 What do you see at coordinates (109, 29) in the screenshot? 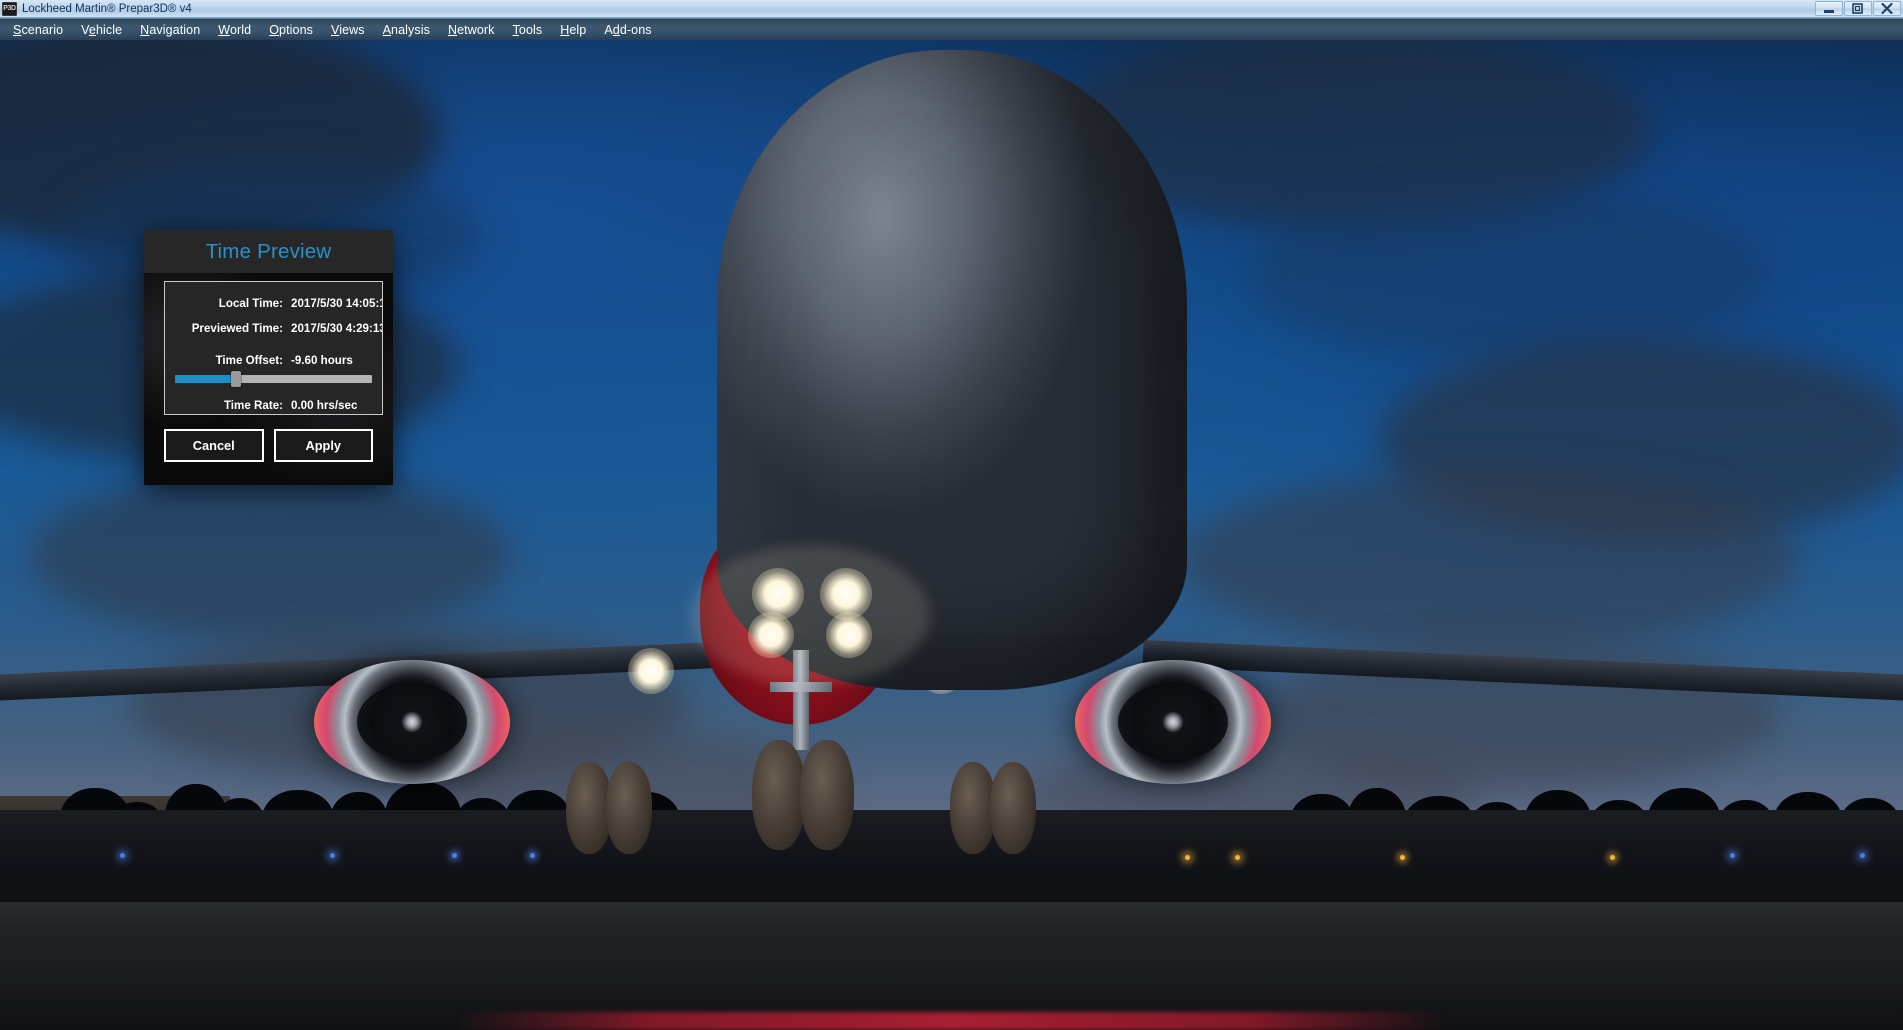
I see `menu-label-vehicle: hicle` at bounding box center [109, 29].